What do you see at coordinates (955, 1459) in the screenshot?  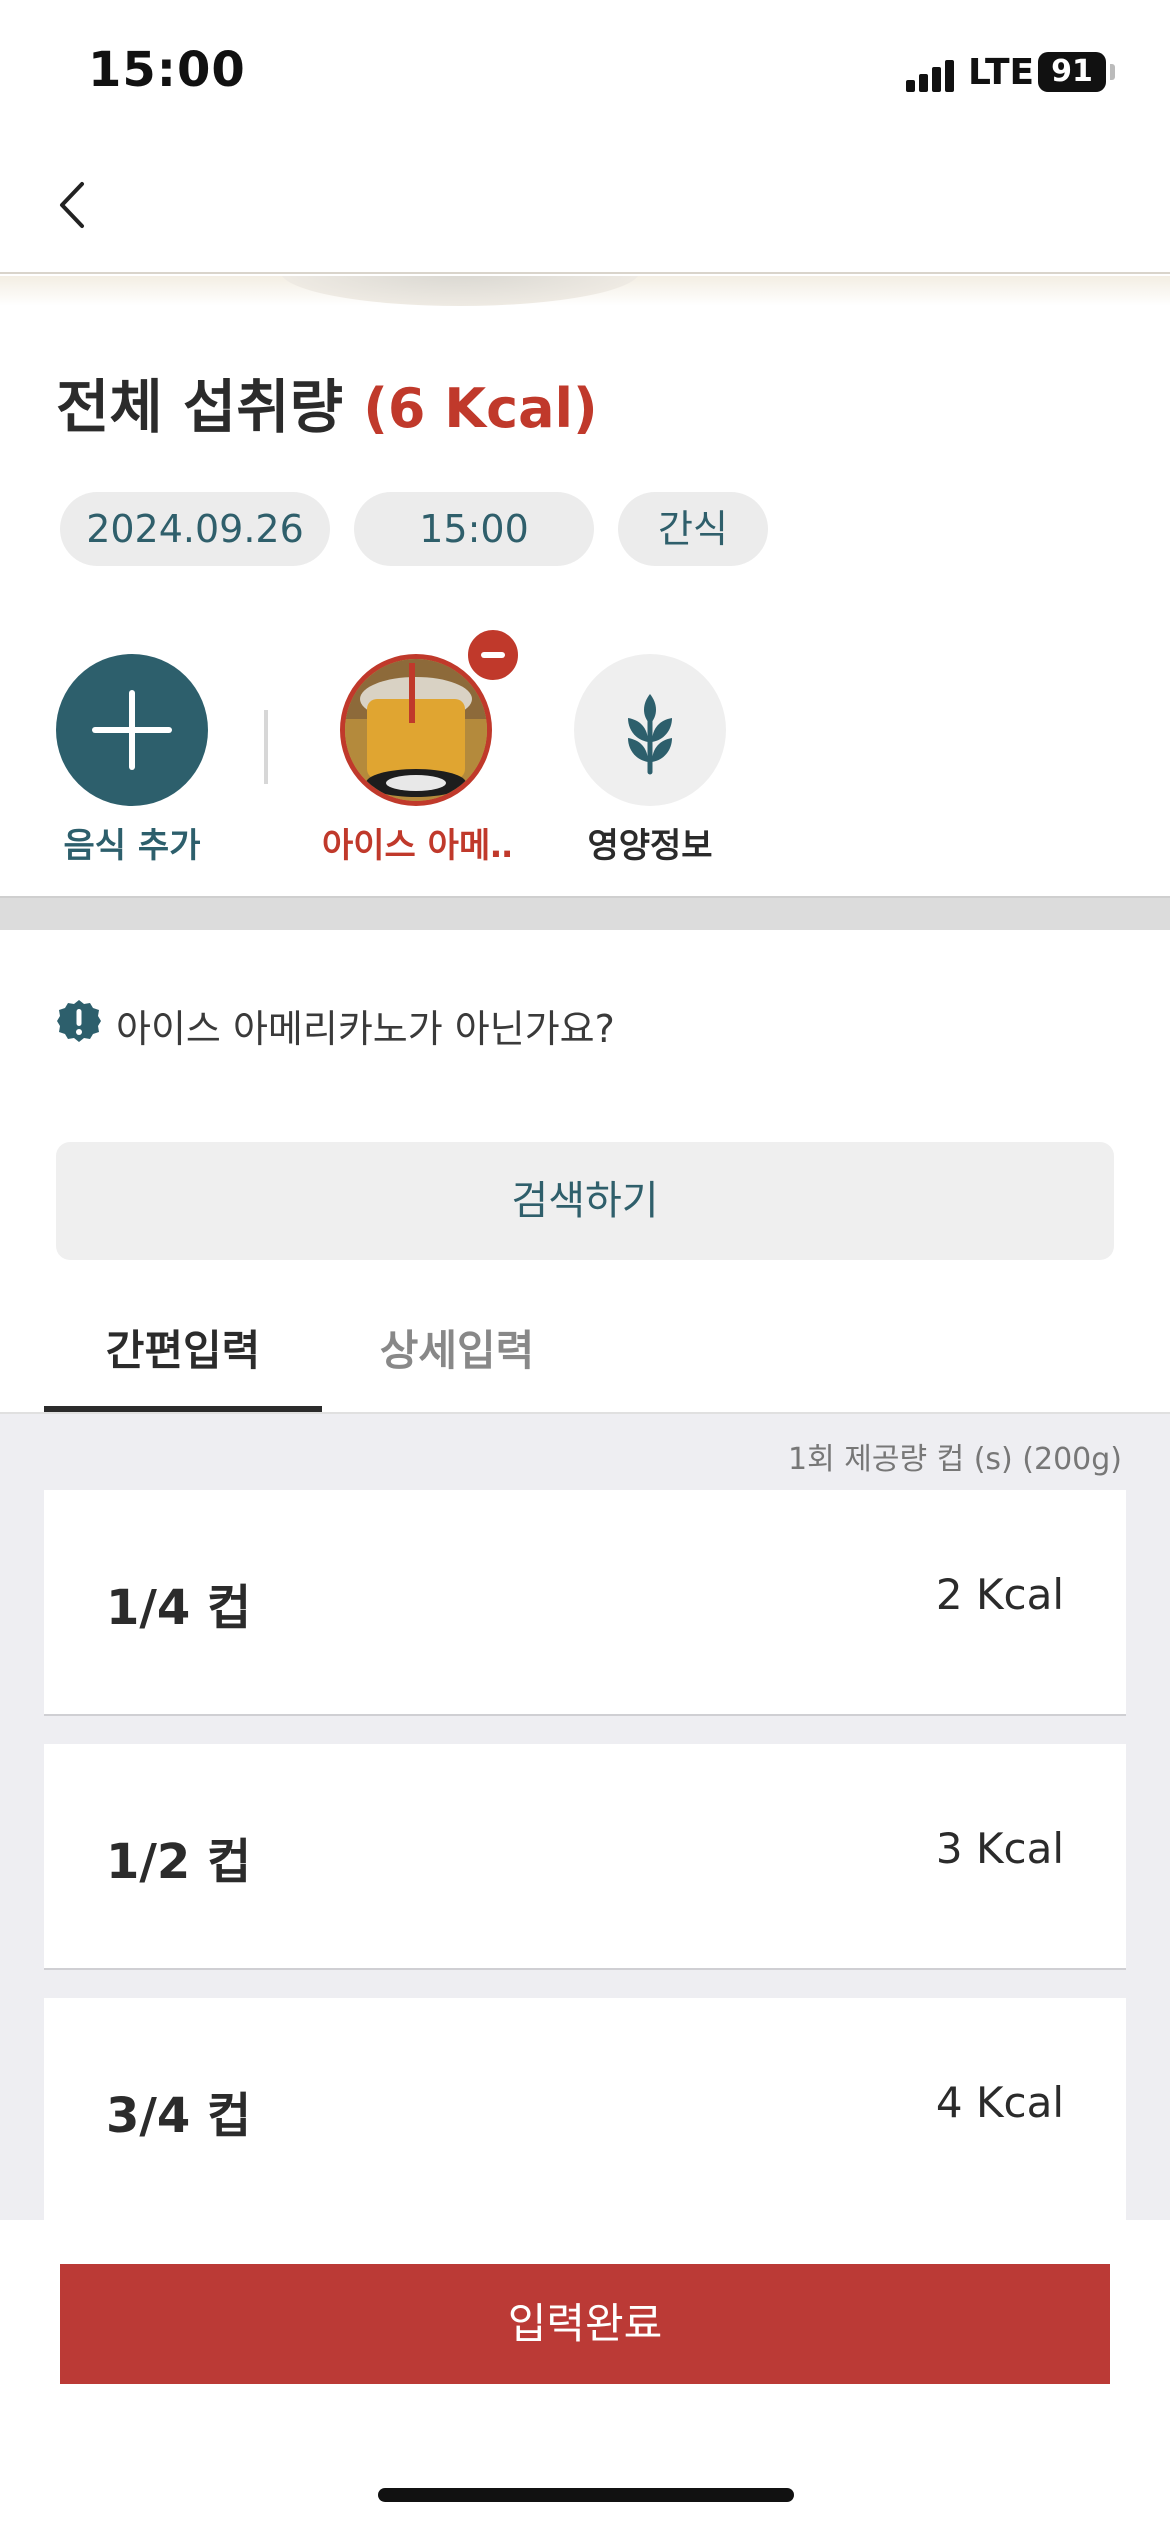 I see `serving-size-note: 1회 제공량 컵 (s) (200g)` at bounding box center [955, 1459].